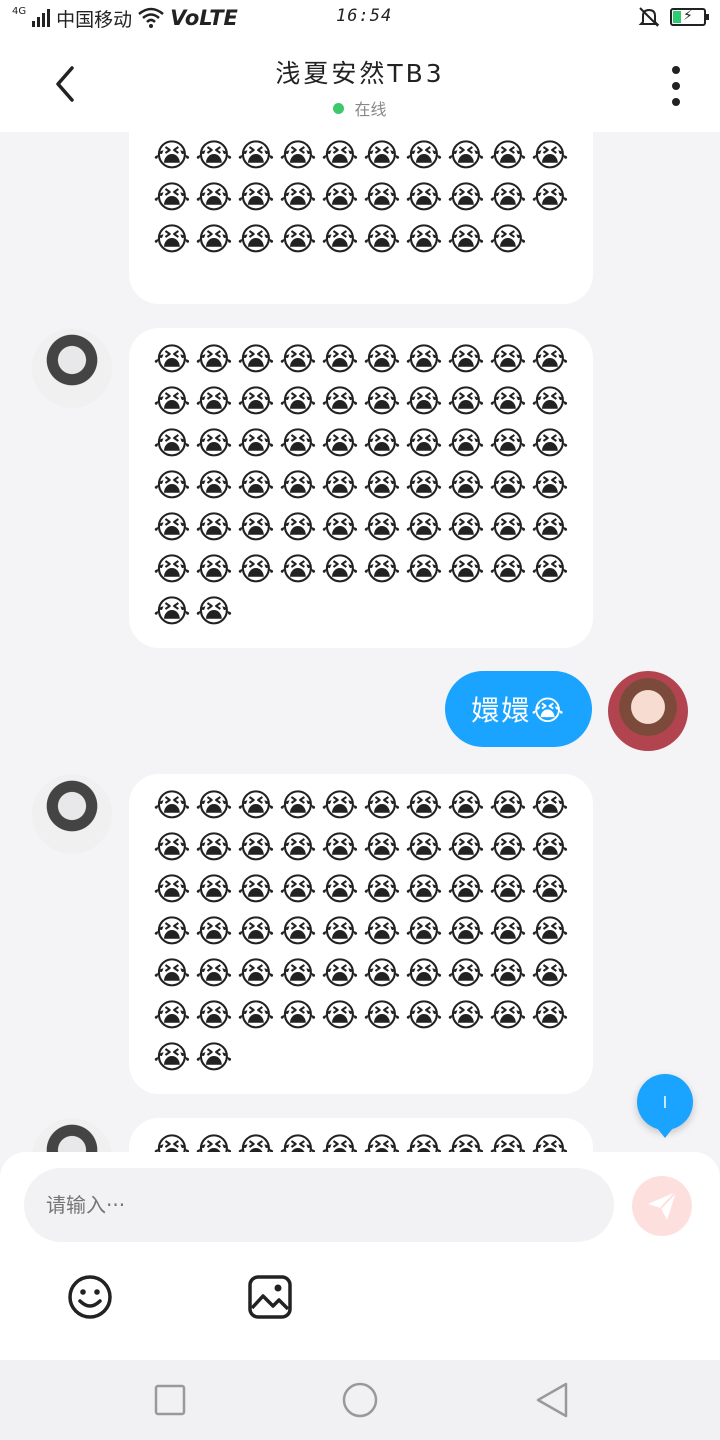 Image resolution: width=720 pixels, height=1440 pixels. What do you see at coordinates (360, 1400) in the screenshot?
I see `home-icon` at bounding box center [360, 1400].